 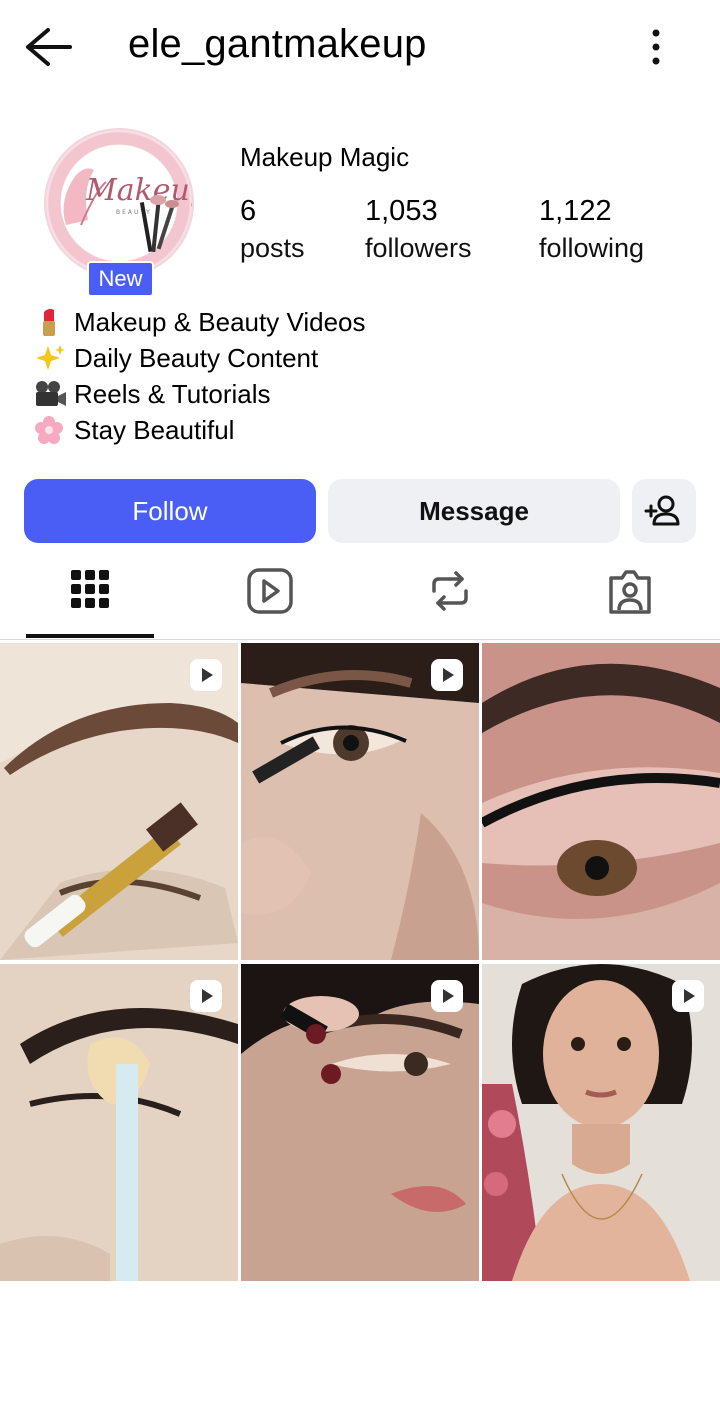 I want to click on stat-followers-value: 1,053, so click(x=401, y=211).